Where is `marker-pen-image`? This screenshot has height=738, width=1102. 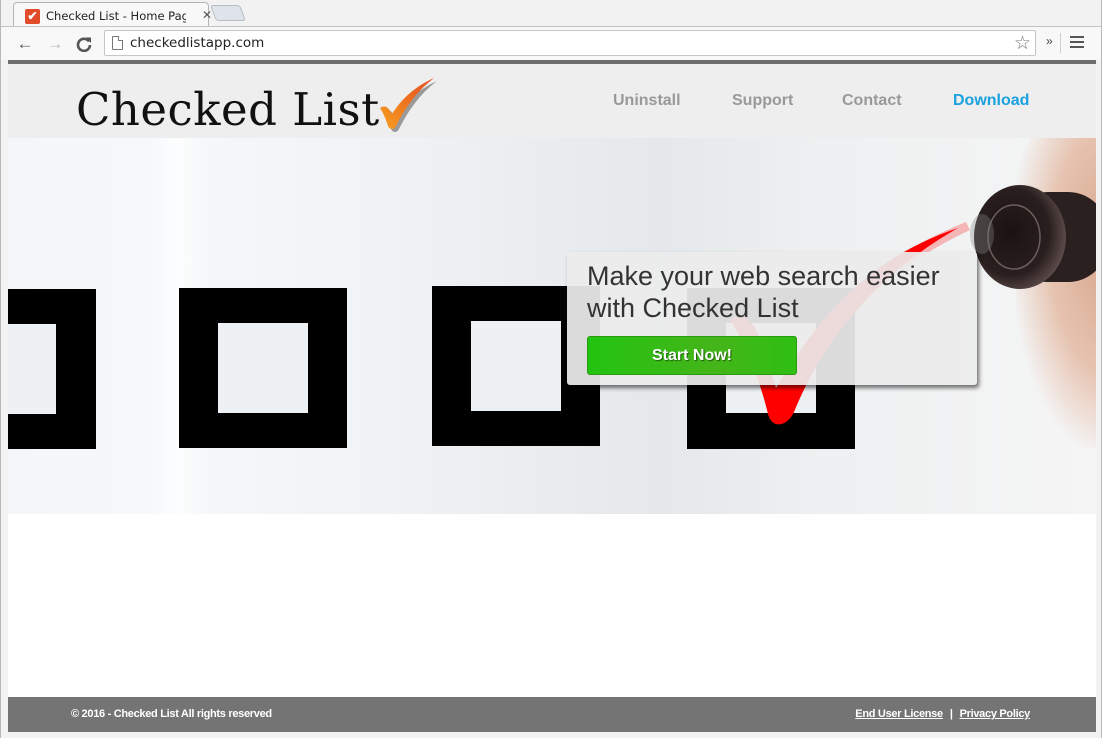 marker-pen-image is located at coordinates (1033, 237).